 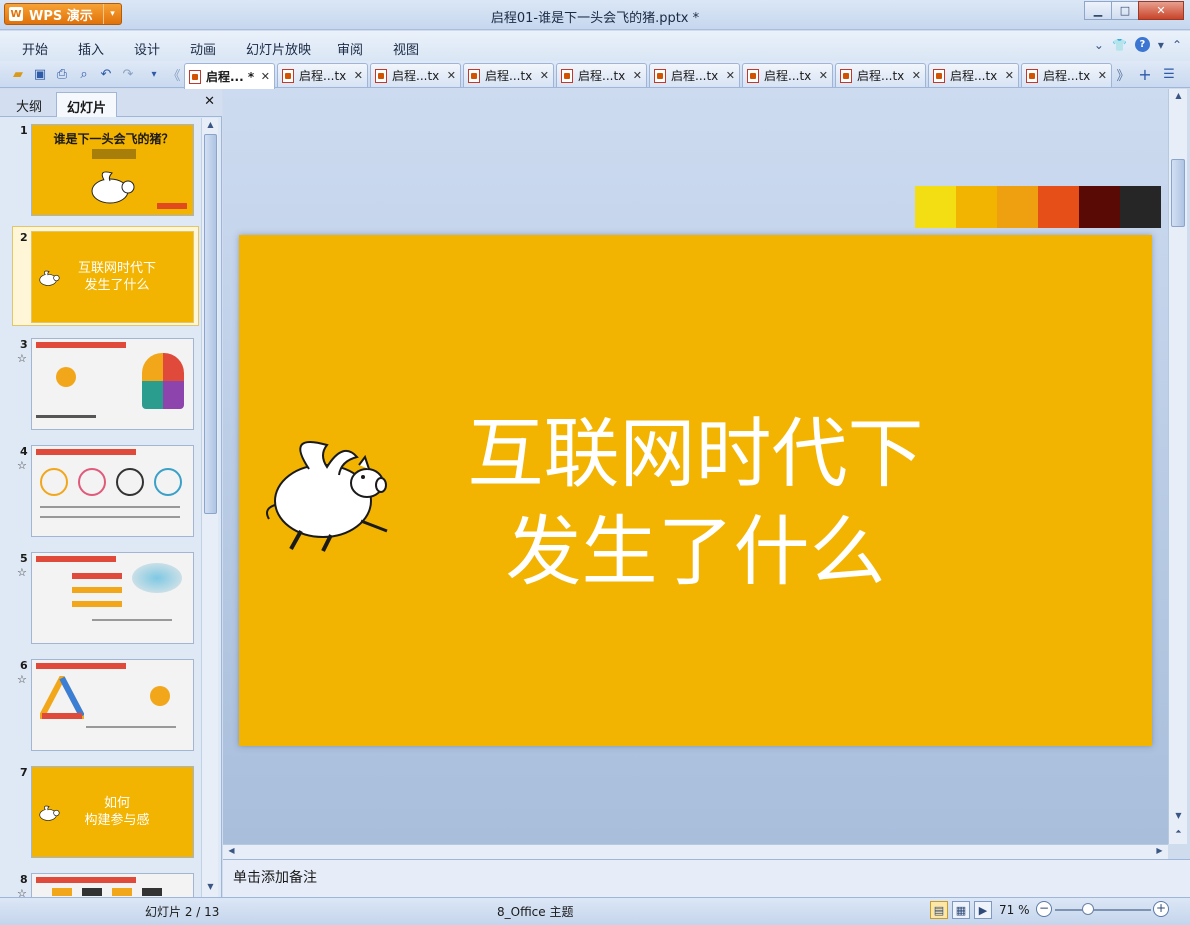 I want to click on scroll-left-icon: ◀, so click(x=231, y=850).